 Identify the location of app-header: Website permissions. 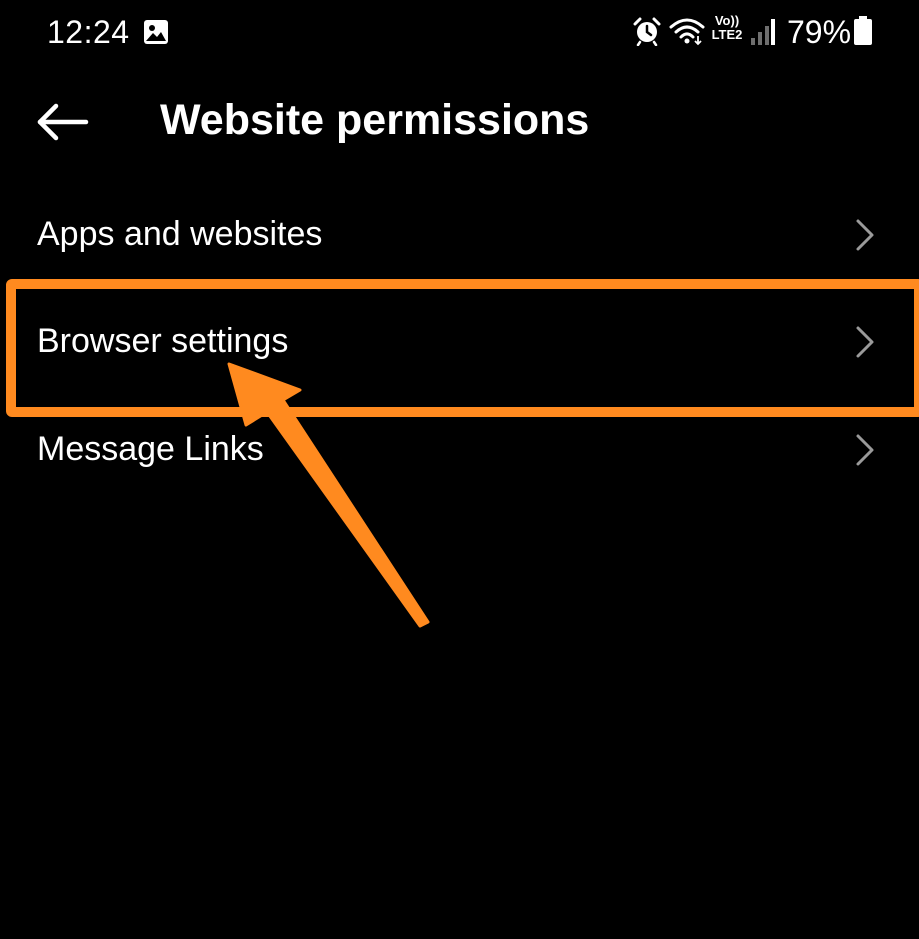
(459, 120).